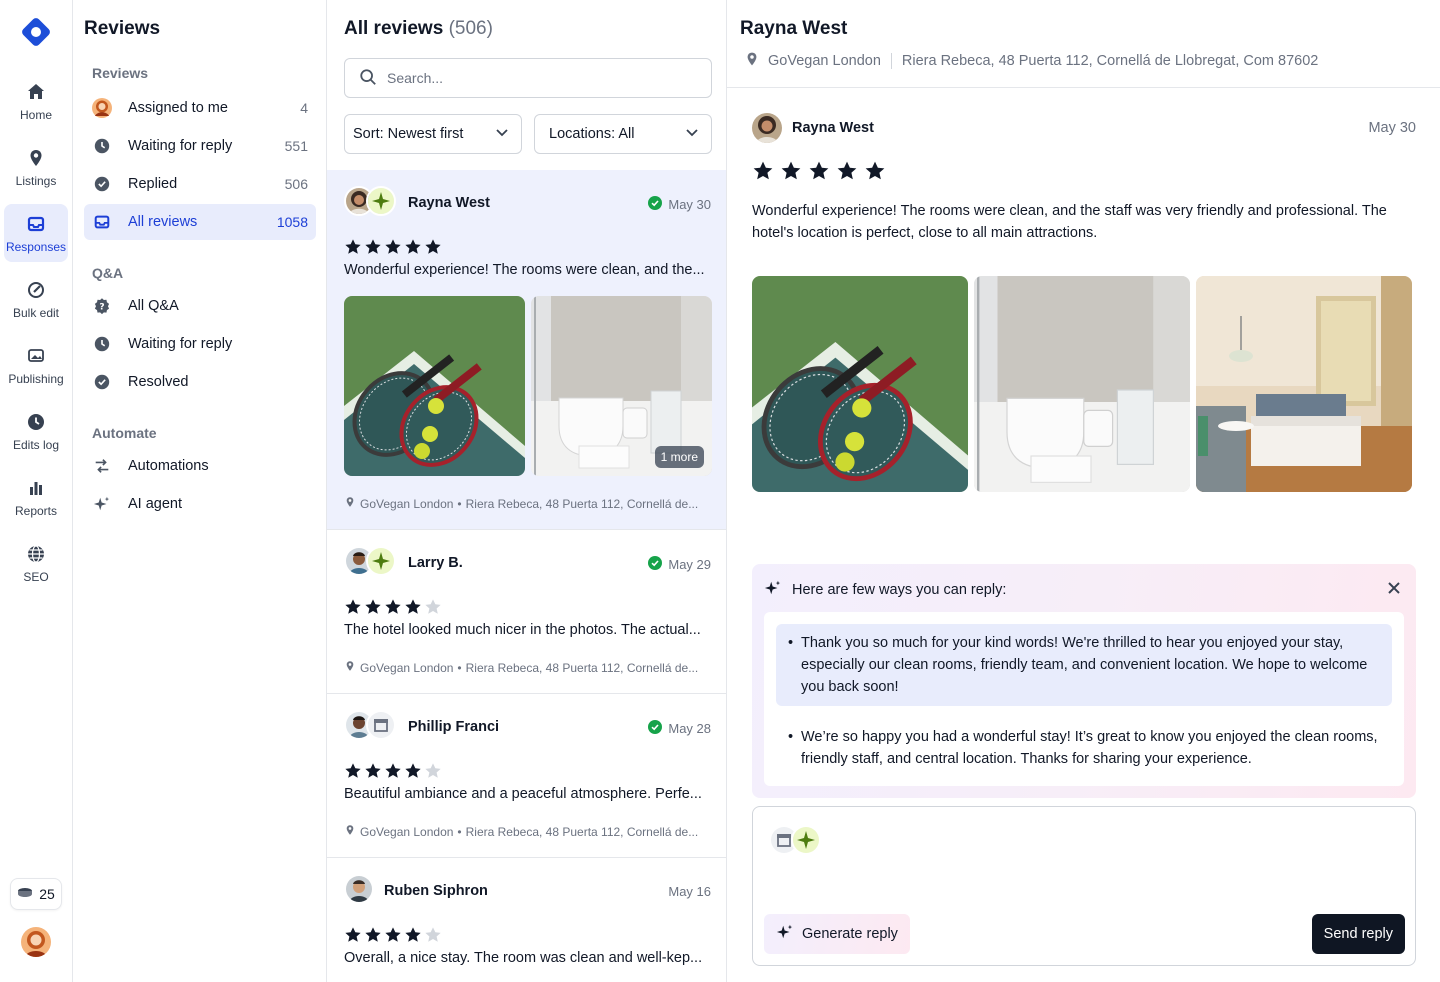  What do you see at coordinates (433, 134) in the screenshot?
I see `sort-dropdown: Sort: Newest first` at bounding box center [433, 134].